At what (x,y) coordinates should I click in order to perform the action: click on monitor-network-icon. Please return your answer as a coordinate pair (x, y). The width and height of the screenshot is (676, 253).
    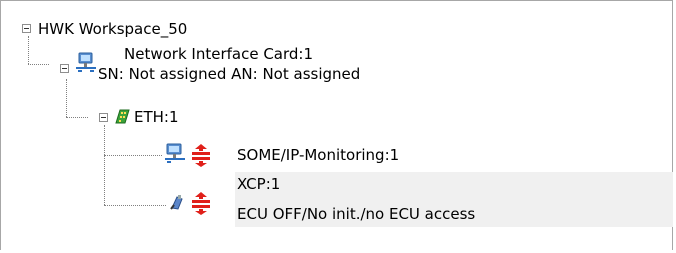
    Looking at the image, I should click on (175, 153).